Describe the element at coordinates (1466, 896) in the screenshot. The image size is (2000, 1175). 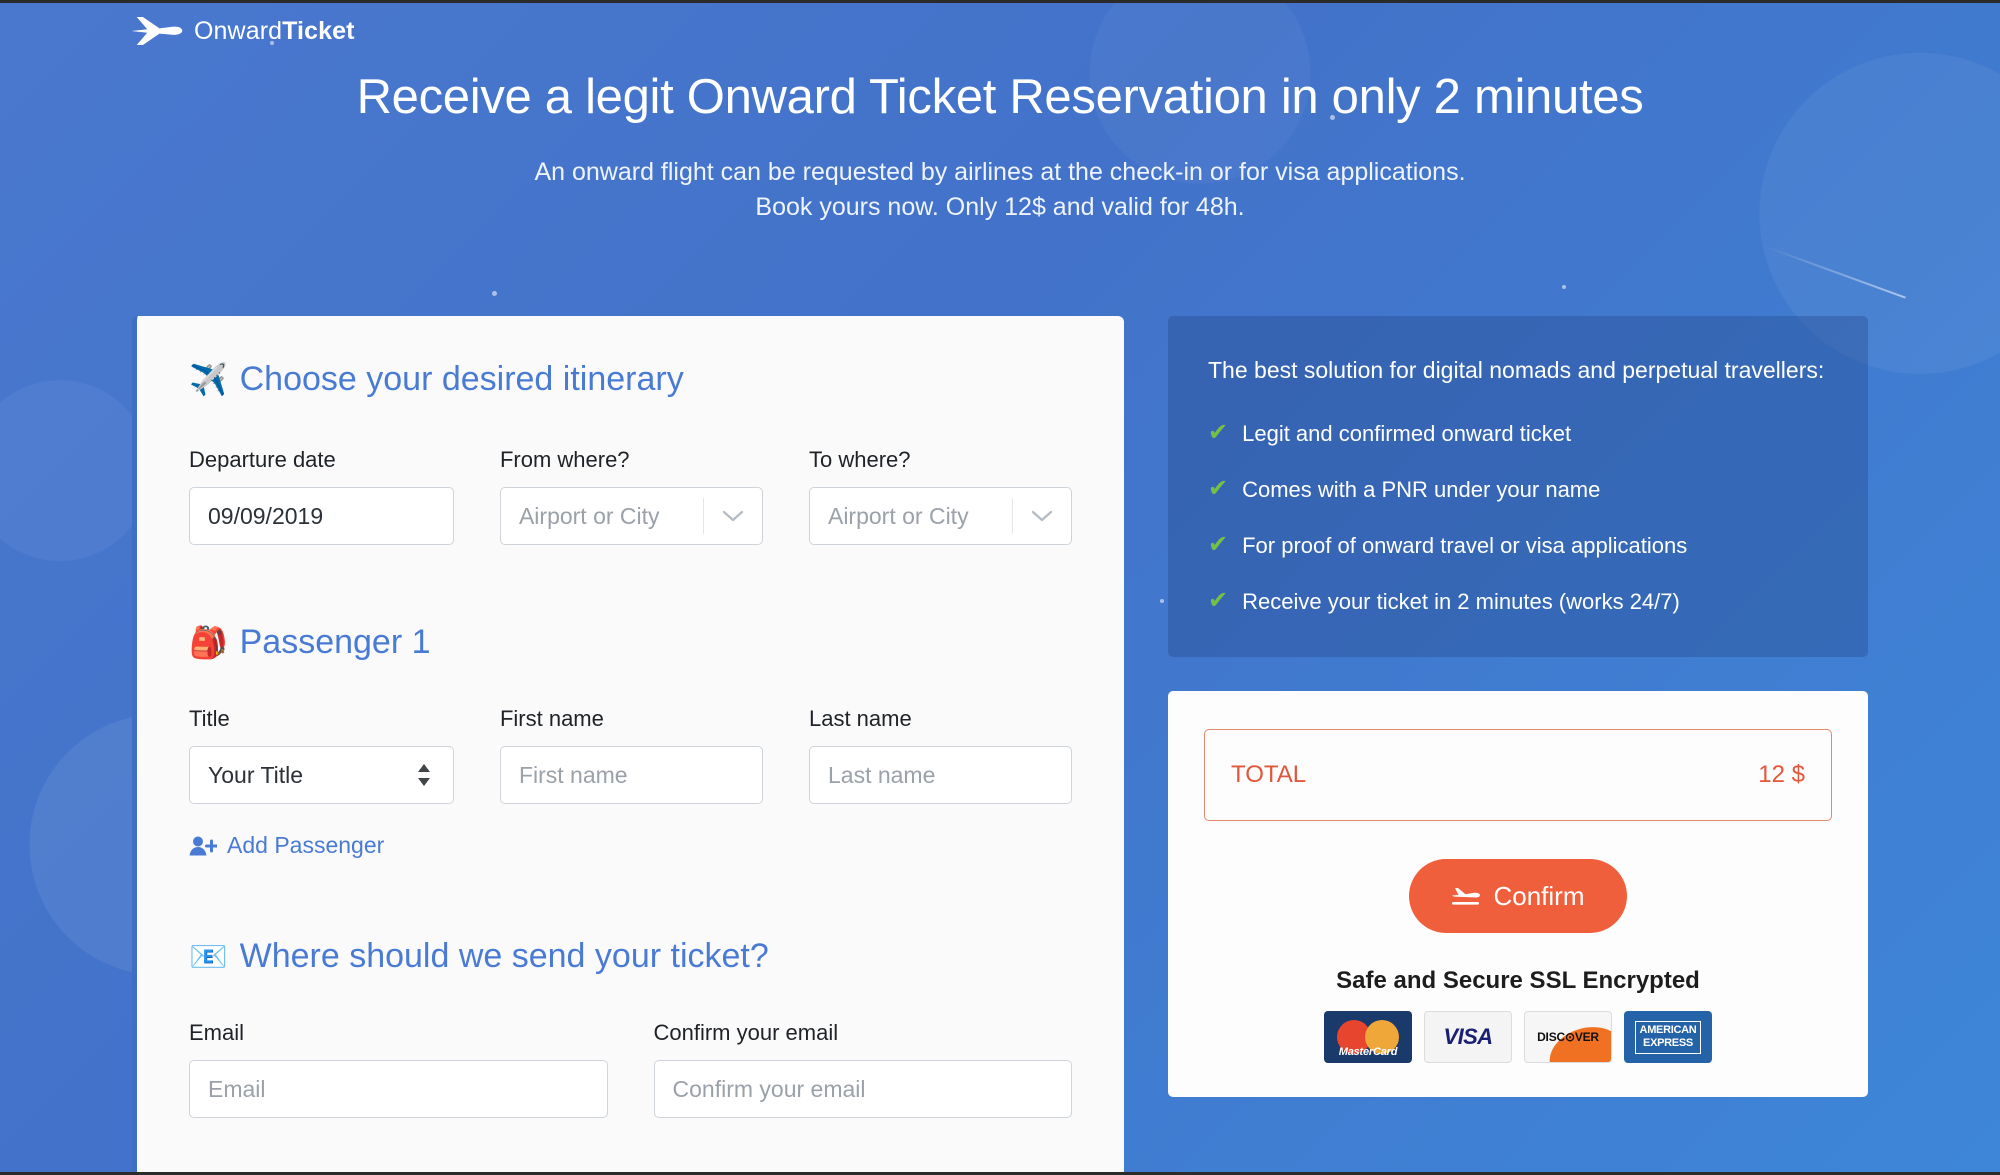
I see `plane-departure-icon` at that location.